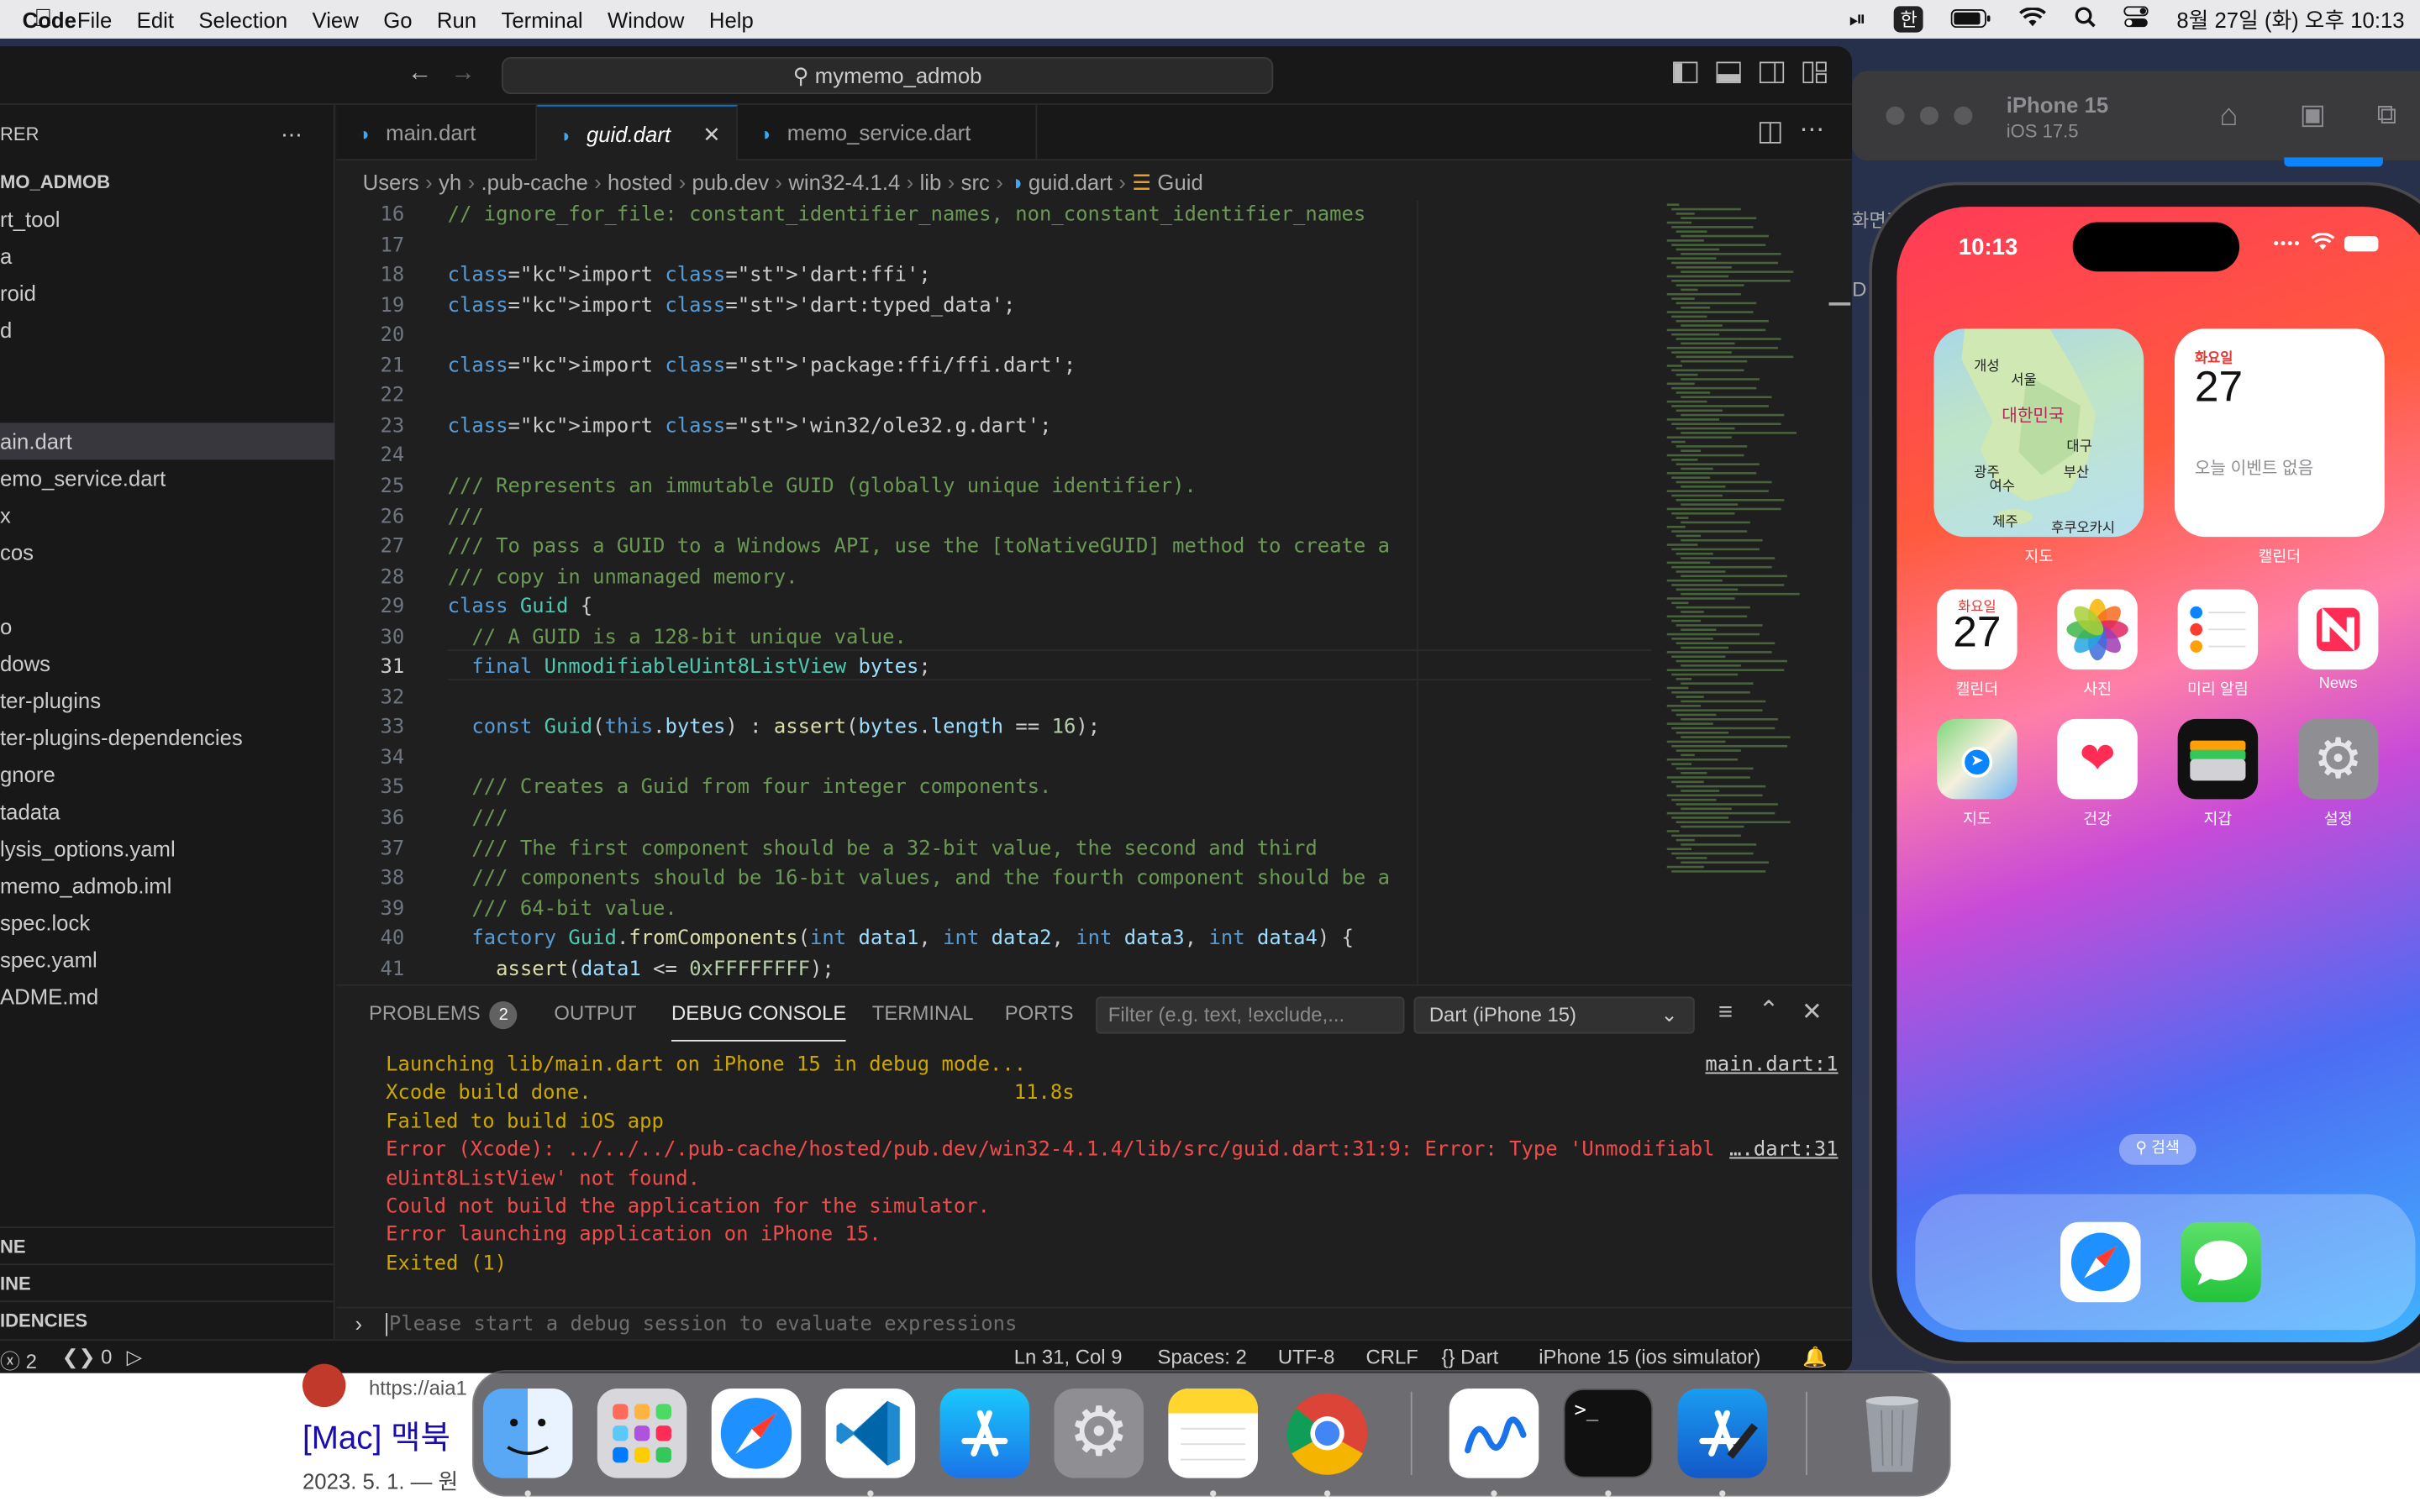 This screenshot has height=1512, width=2420. What do you see at coordinates (641, 969) in the screenshot?
I see `code-line: assert(data1 <= 0xFFFFFFFF);` at bounding box center [641, 969].